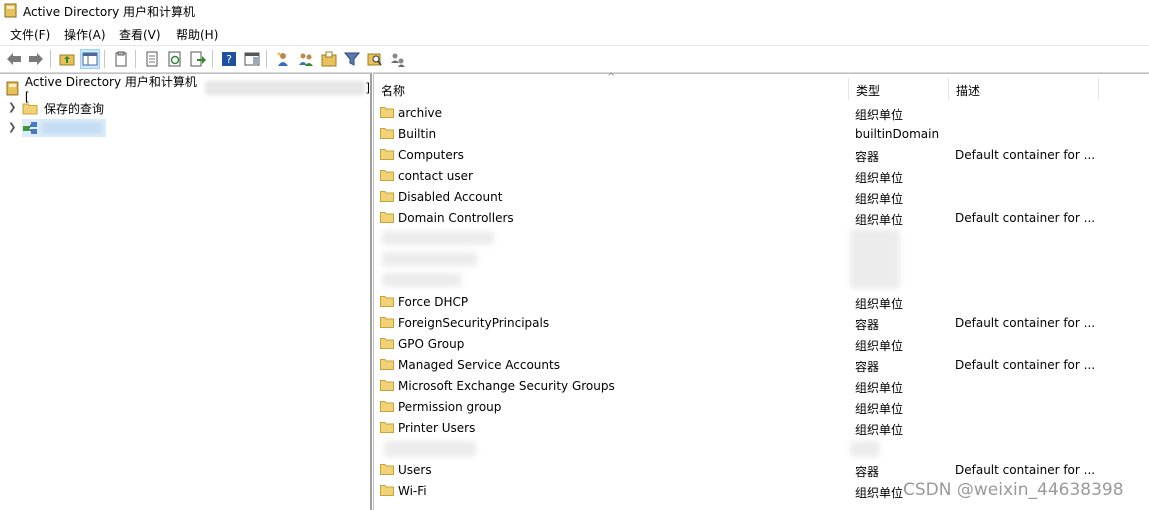 Image resolution: width=1149 pixels, height=510 pixels. Describe the element at coordinates (283, 59) in the screenshot. I see `new-user-icon` at that location.